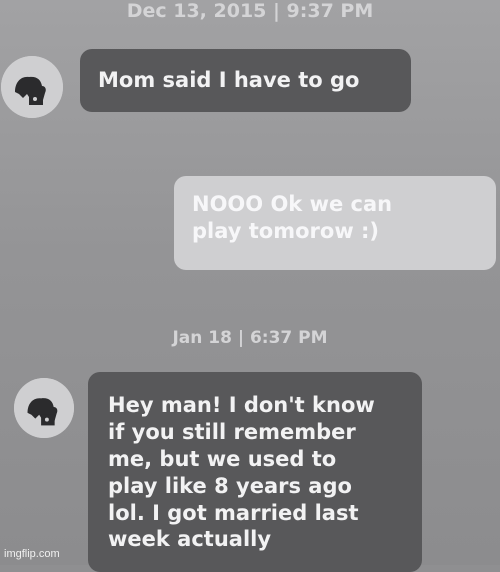 The width and height of the screenshot is (500, 572). Describe the element at coordinates (230, 485) in the screenshot. I see `message-text-line: play like 8 years ago` at that location.